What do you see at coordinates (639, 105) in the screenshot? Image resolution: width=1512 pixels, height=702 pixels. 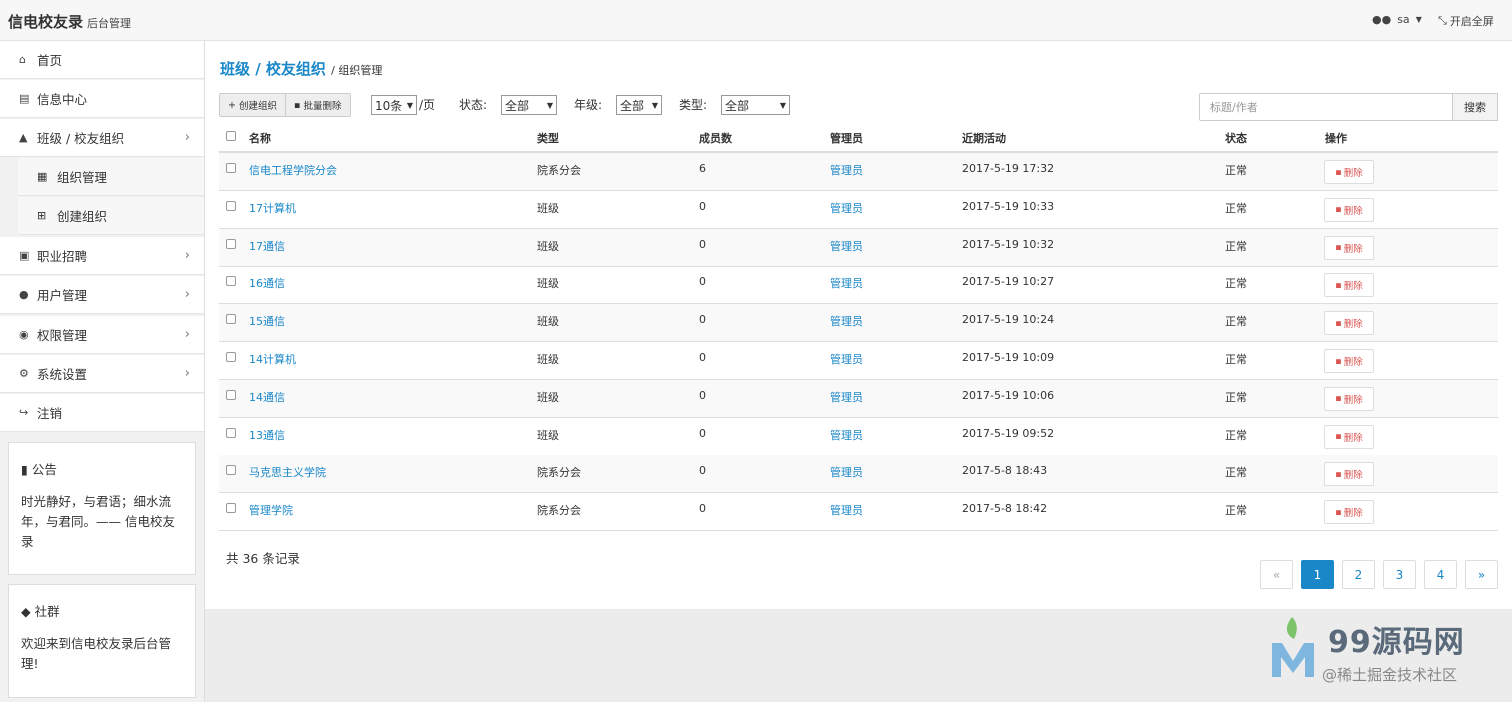 I see `grade-select: 全部 ▼` at bounding box center [639, 105].